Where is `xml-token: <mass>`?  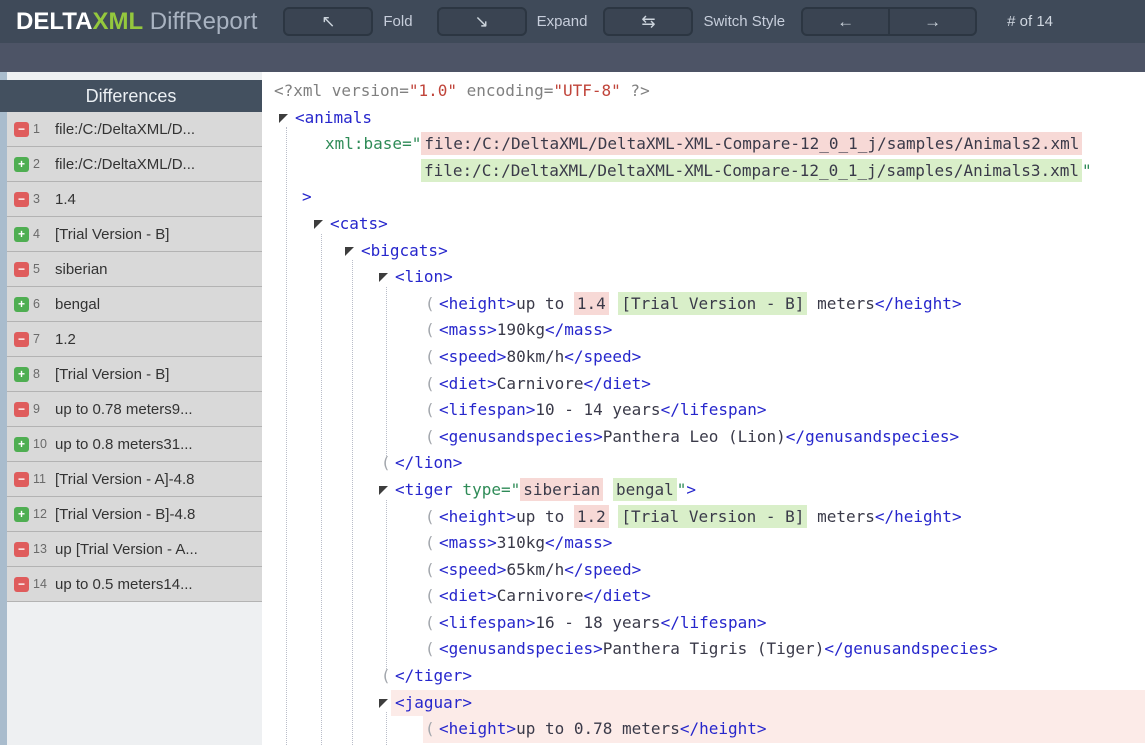
xml-token: <mass> is located at coordinates (468, 543).